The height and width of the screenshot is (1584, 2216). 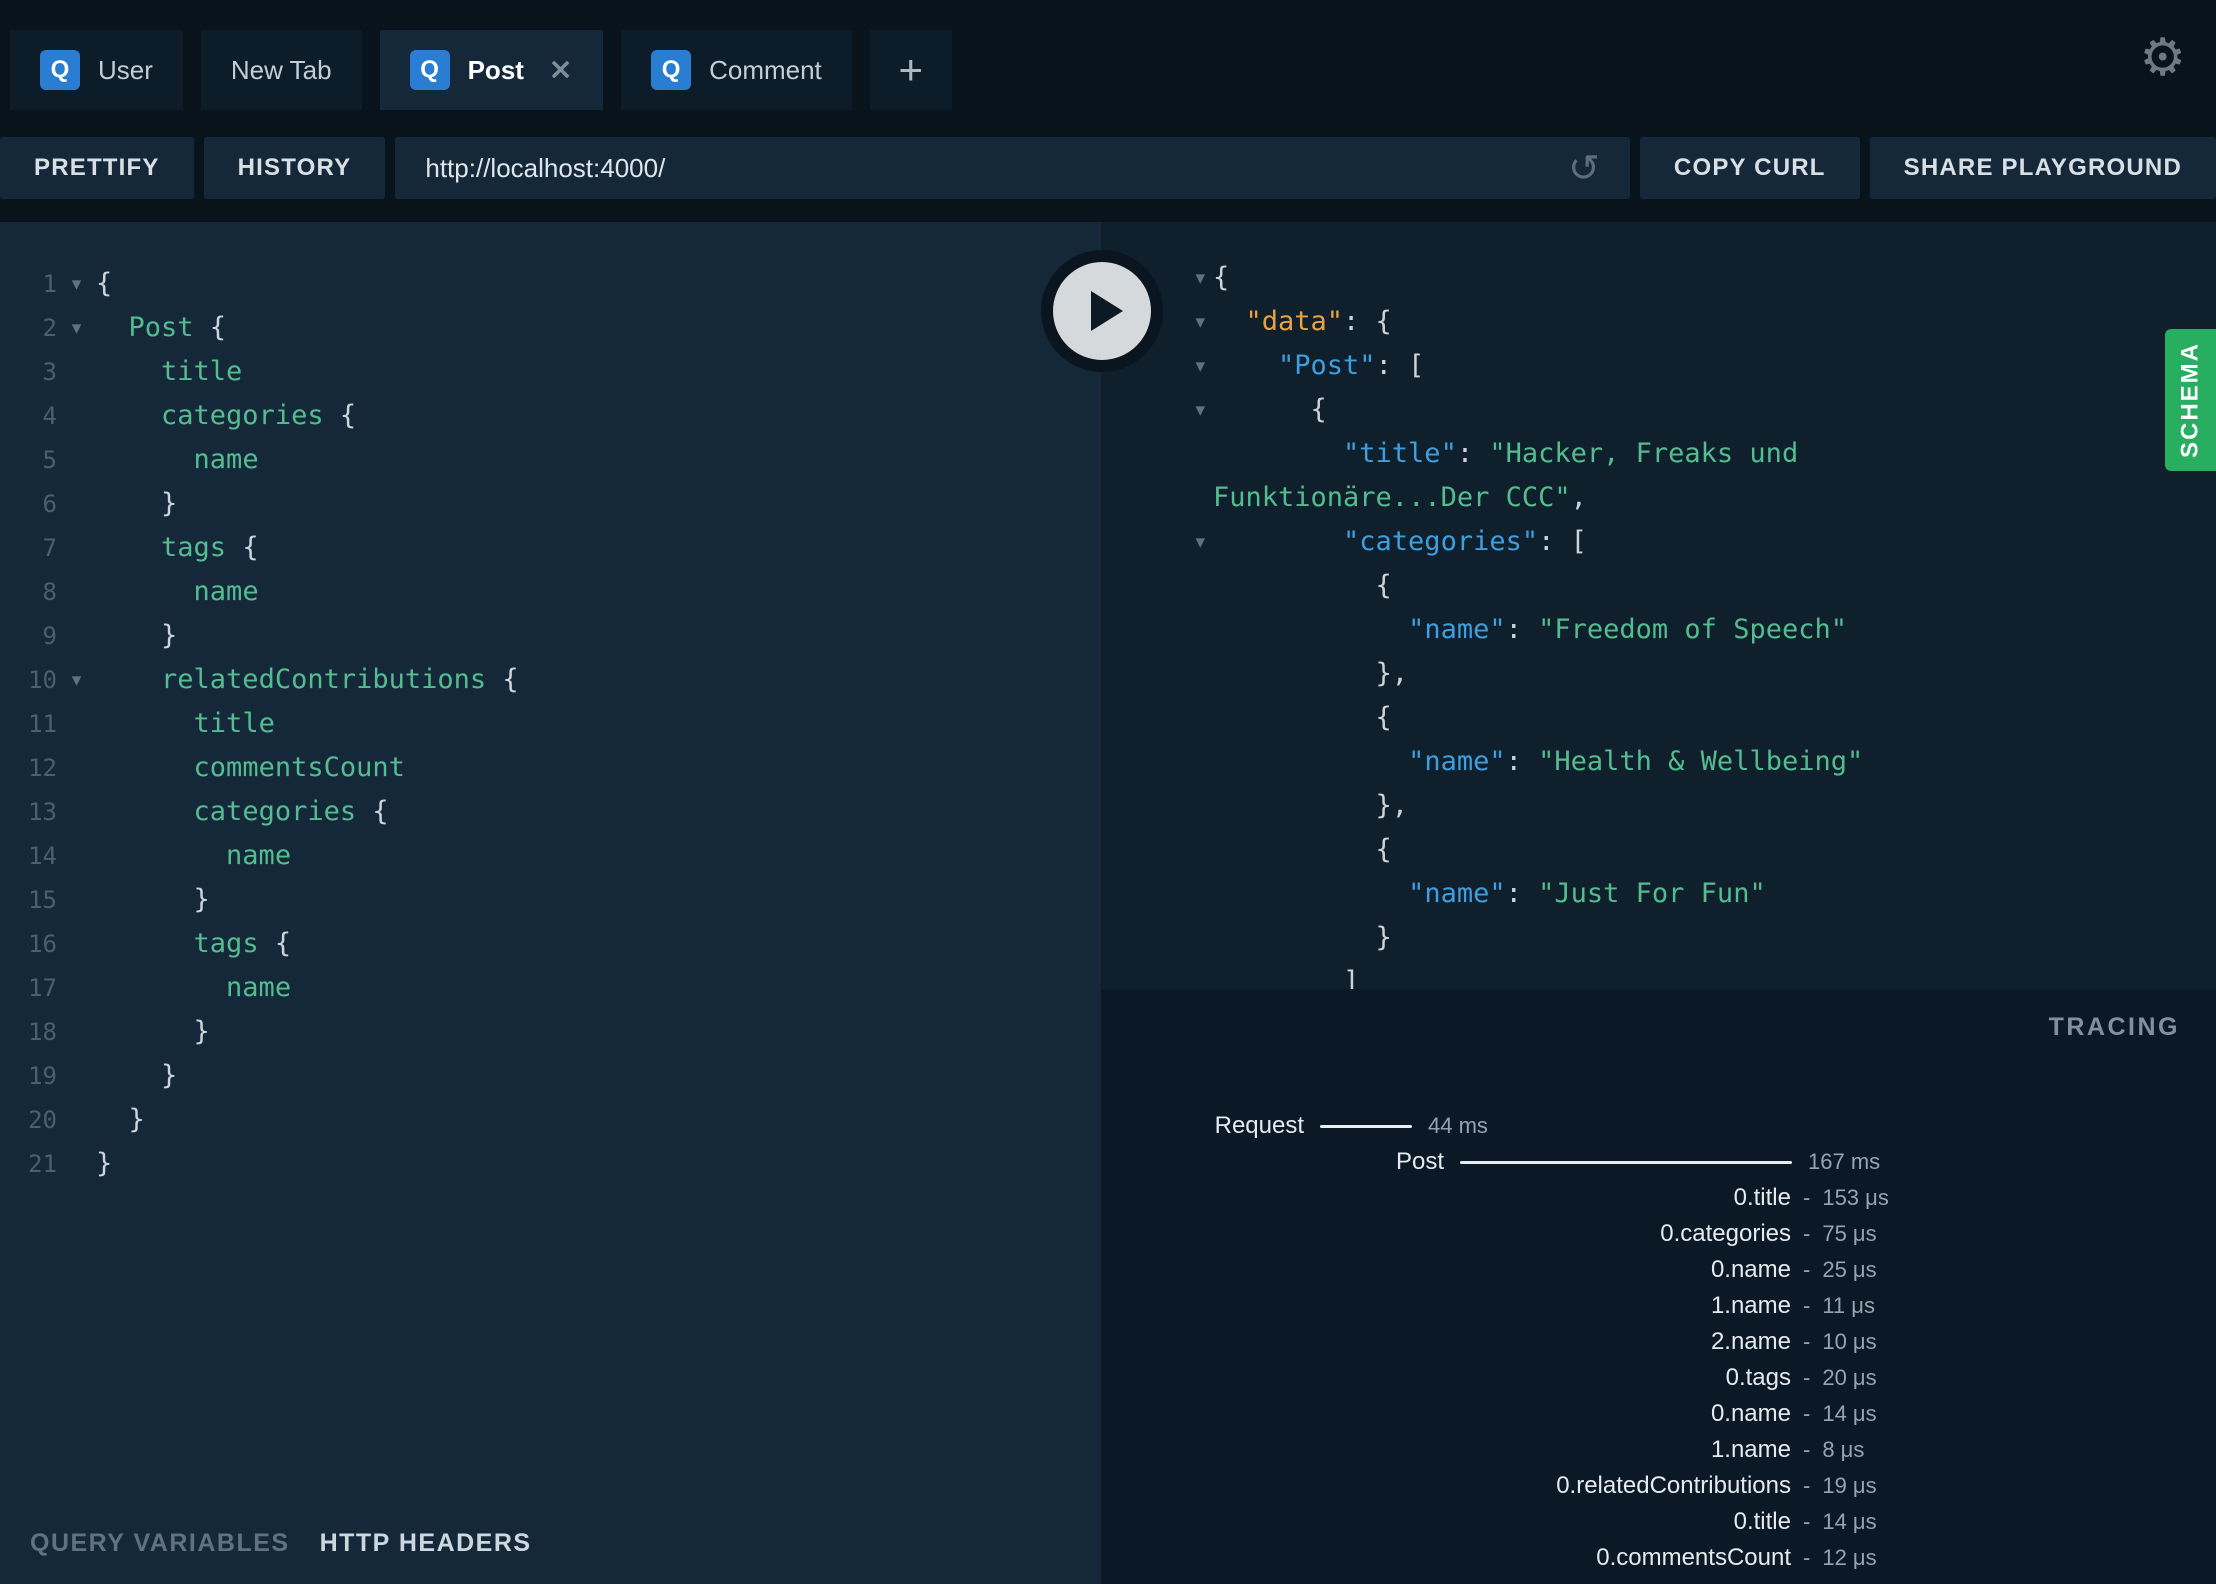 What do you see at coordinates (1658, 1378) in the screenshot?
I see `tracing-row: 0.tags -20 μs` at bounding box center [1658, 1378].